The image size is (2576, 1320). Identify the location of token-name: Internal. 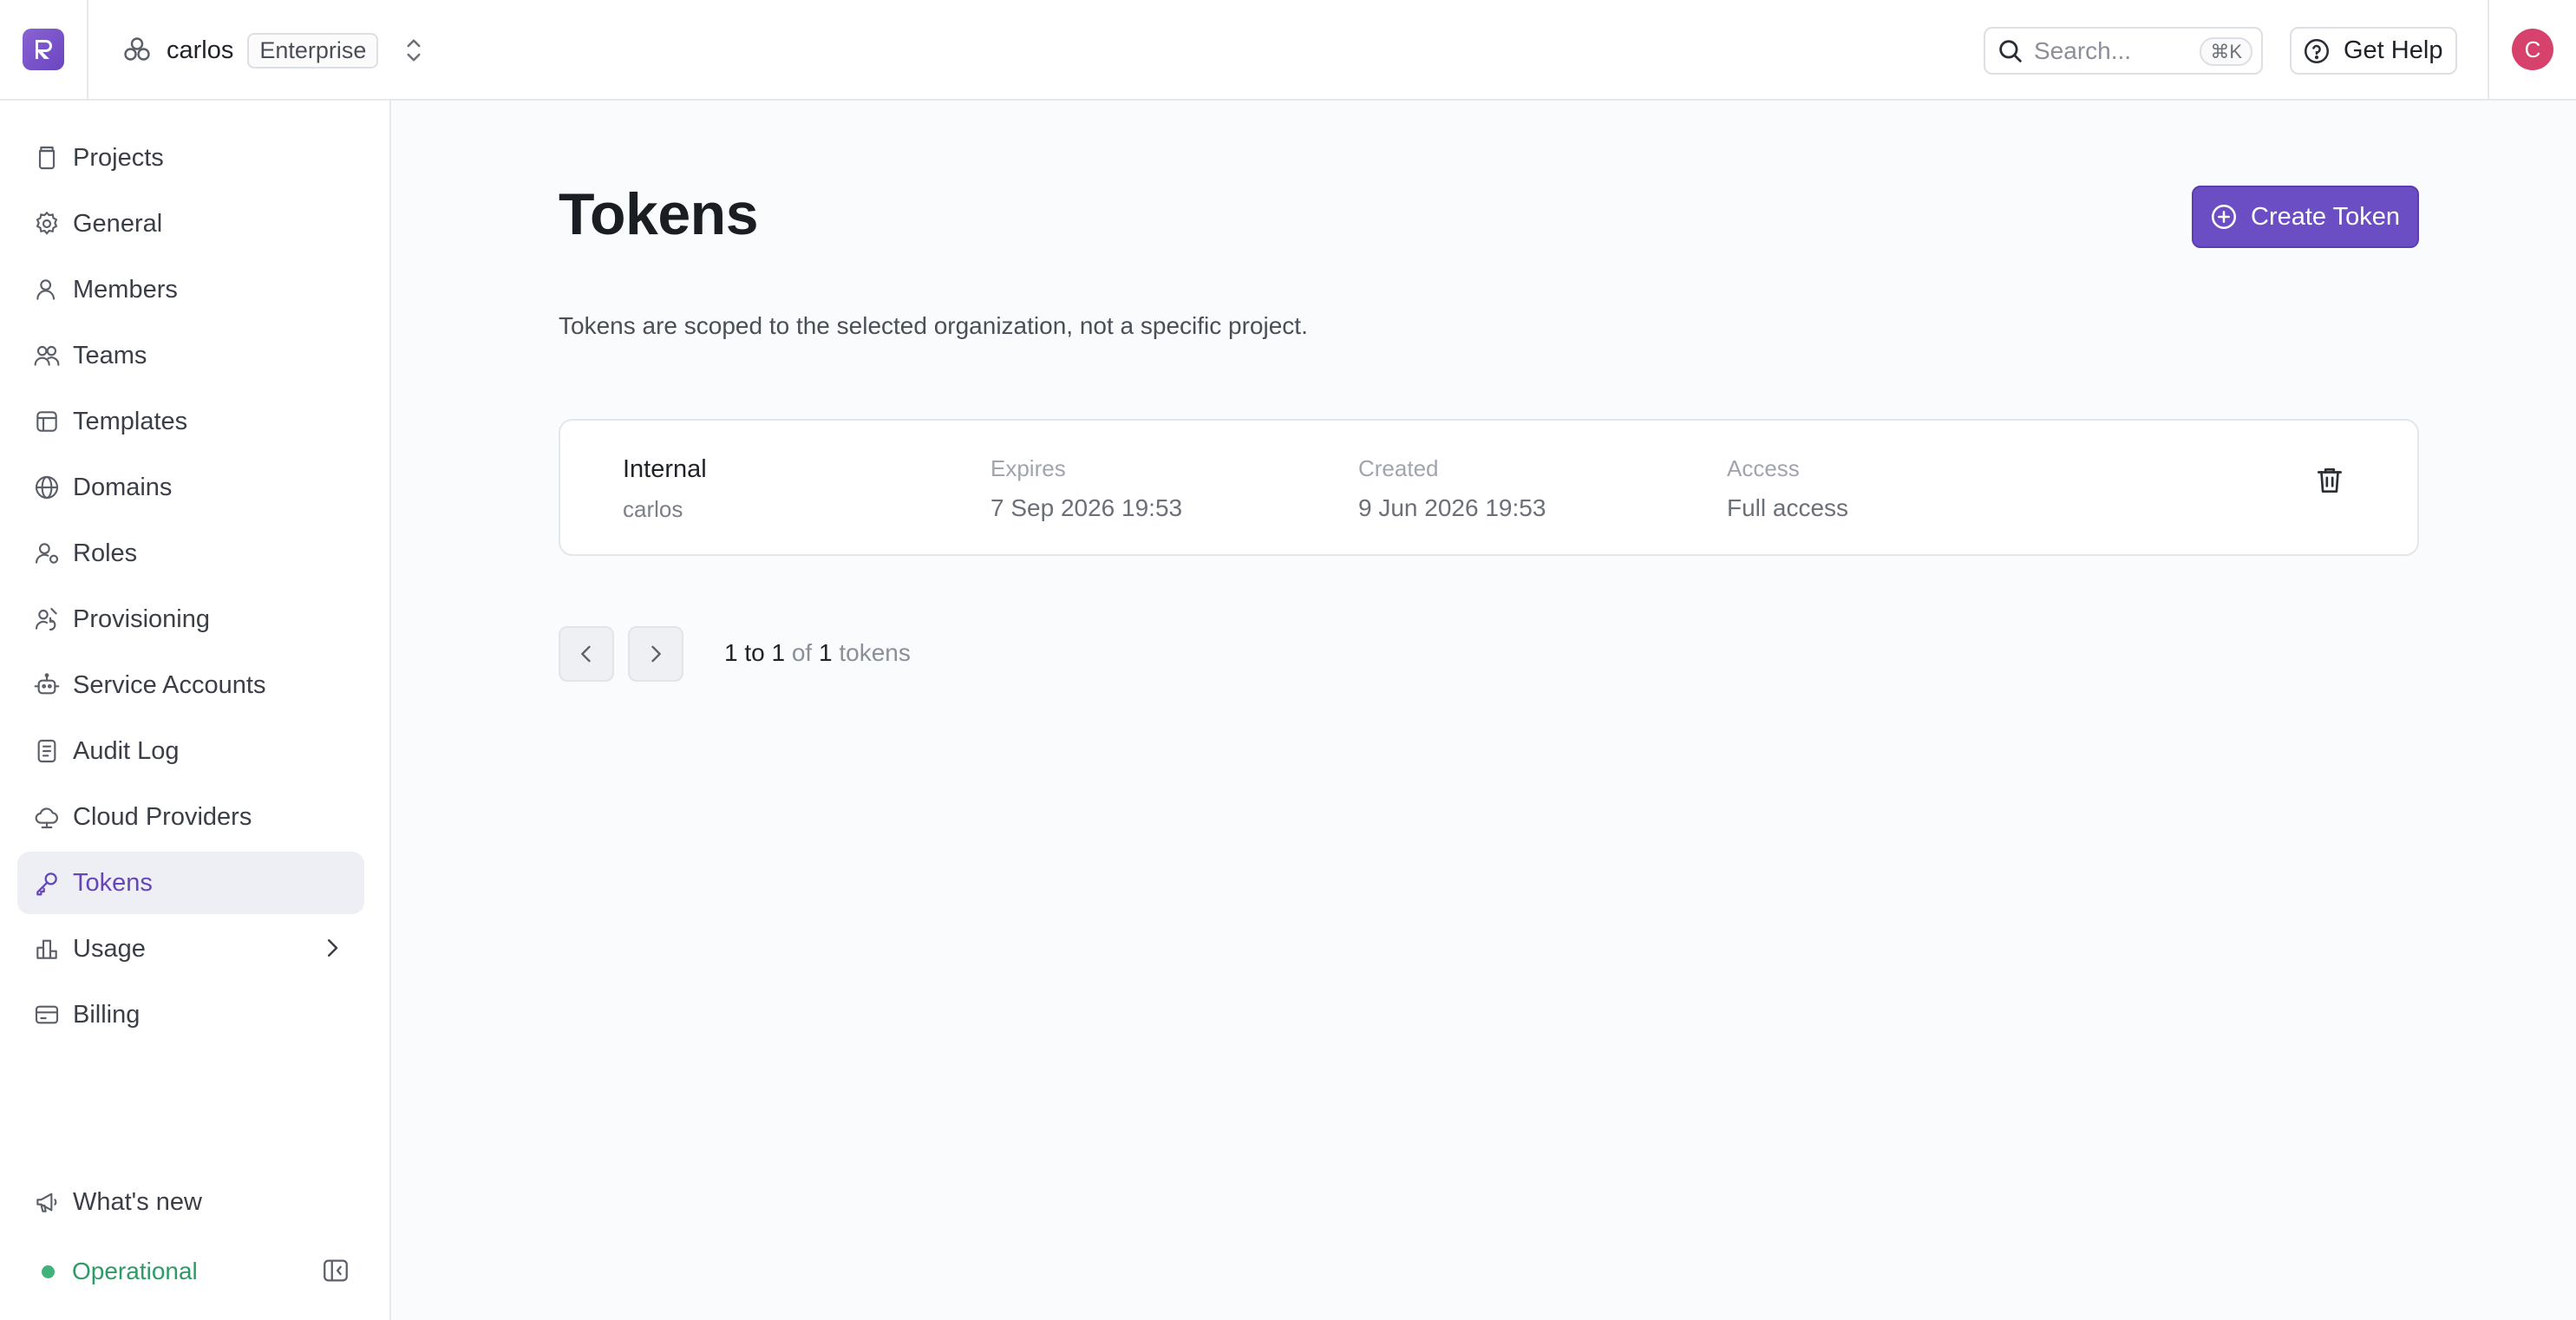
(665, 469).